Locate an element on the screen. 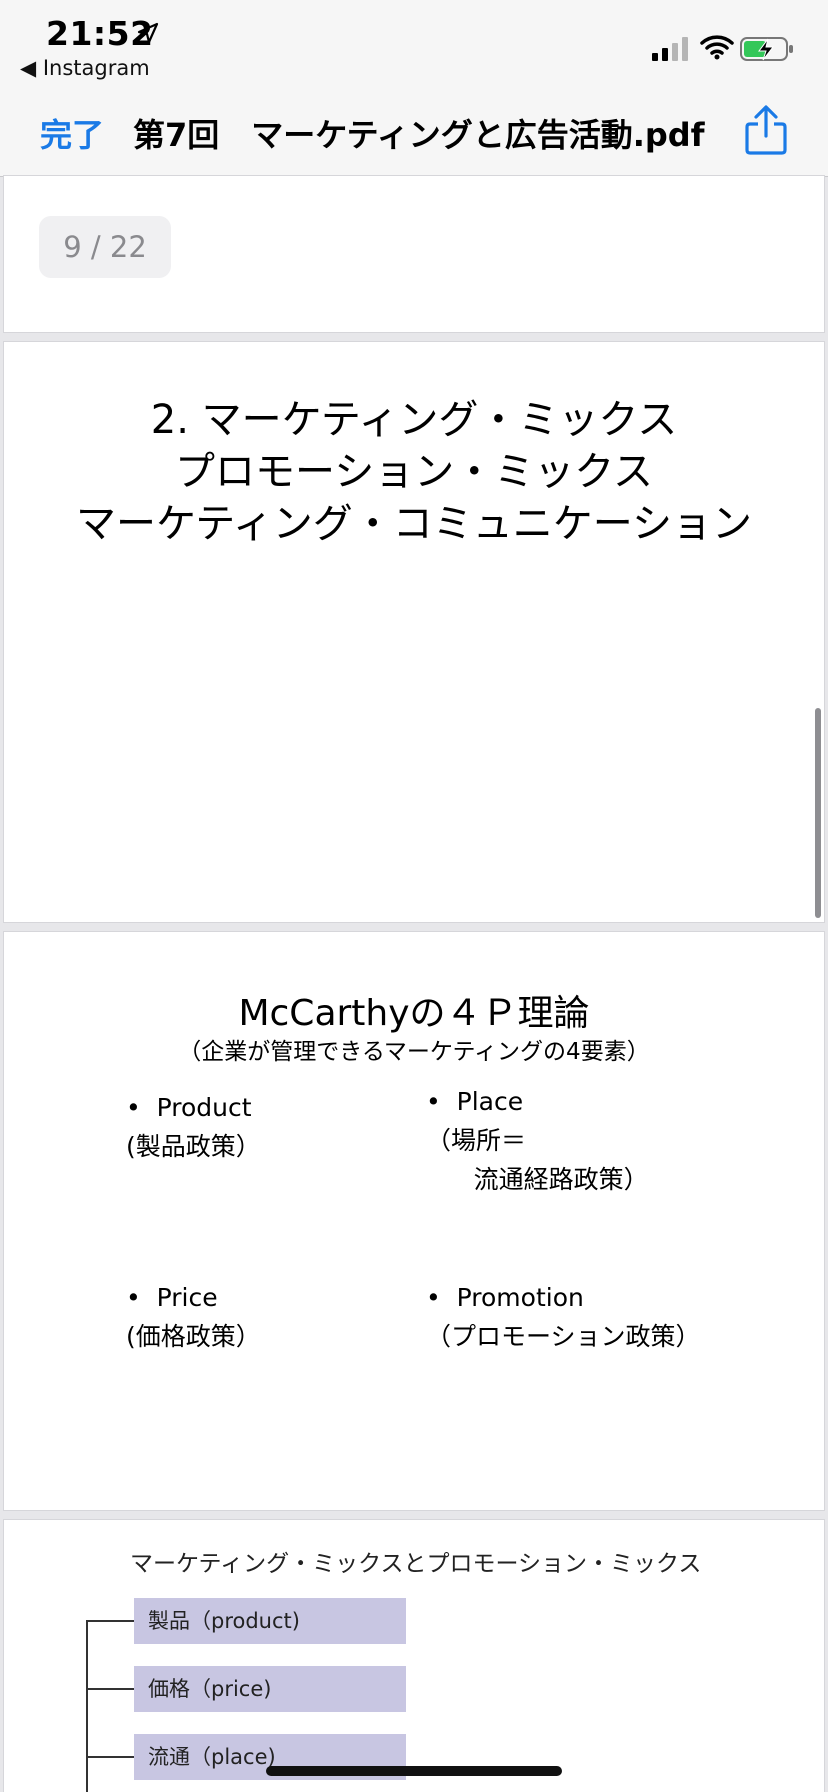 The height and width of the screenshot is (1792, 828). page-indicator: 9 / 22 is located at coordinates (105, 247).